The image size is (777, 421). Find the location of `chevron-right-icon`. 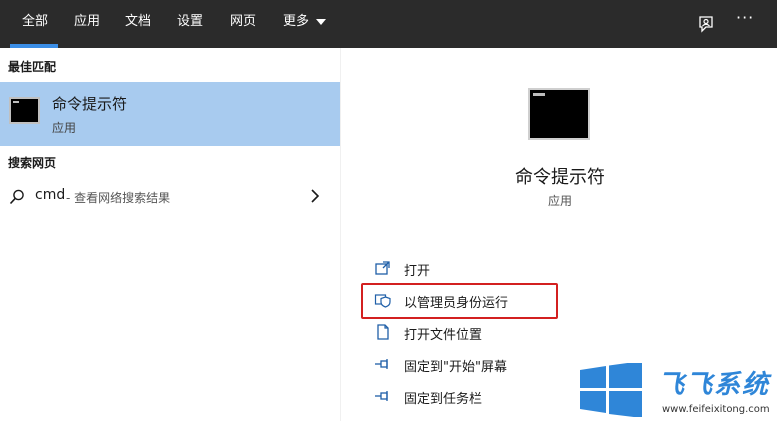

chevron-right-icon is located at coordinates (315, 196).